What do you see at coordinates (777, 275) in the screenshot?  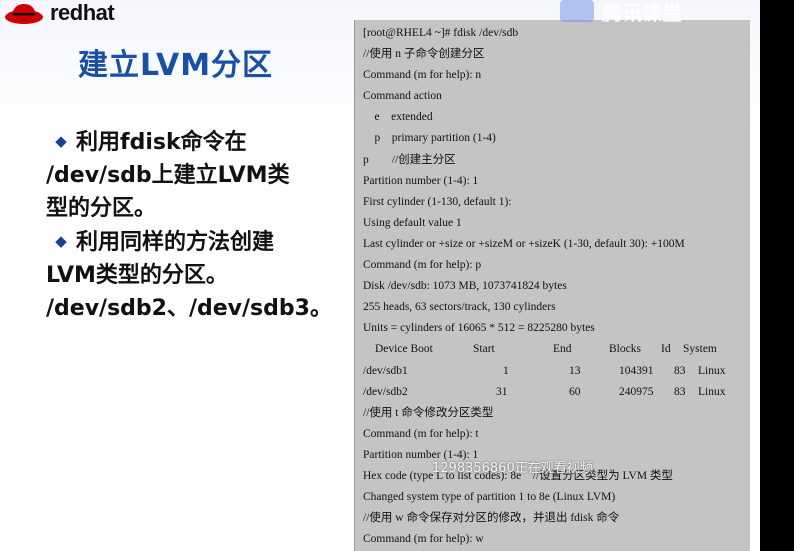 I see `video-letterbox` at bounding box center [777, 275].